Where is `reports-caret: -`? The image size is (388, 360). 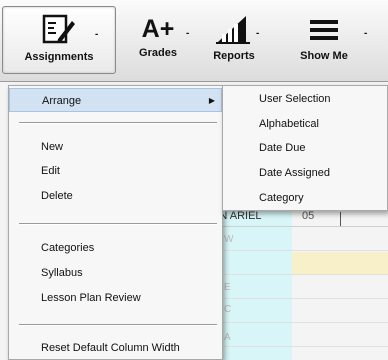 reports-caret: - is located at coordinates (258, 33).